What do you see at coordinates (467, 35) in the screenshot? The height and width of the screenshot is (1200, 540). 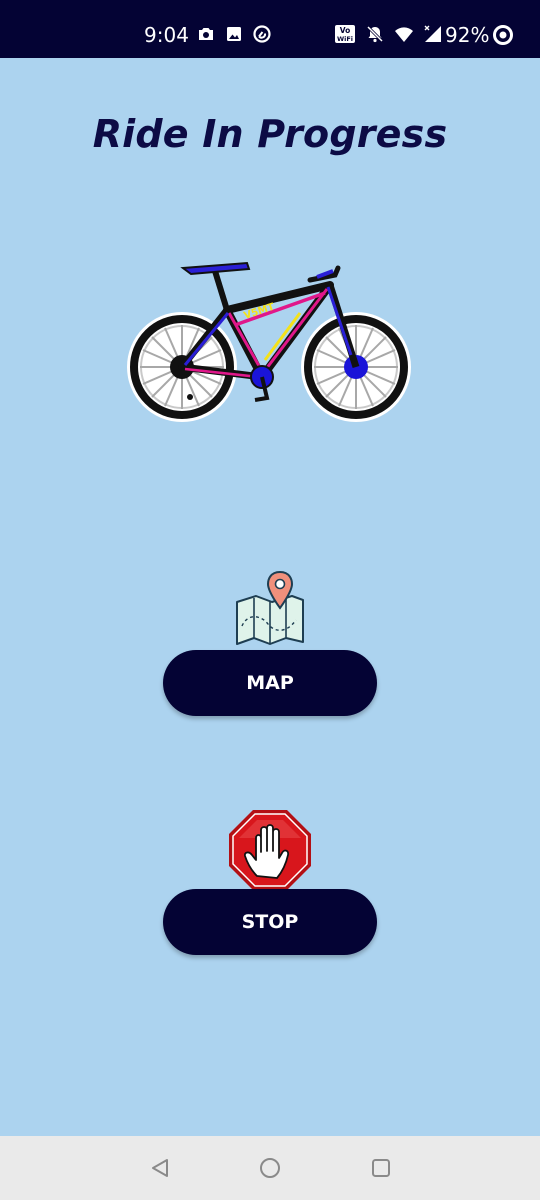 I see `battery-level: 92%` at bounding box center [467, 35].